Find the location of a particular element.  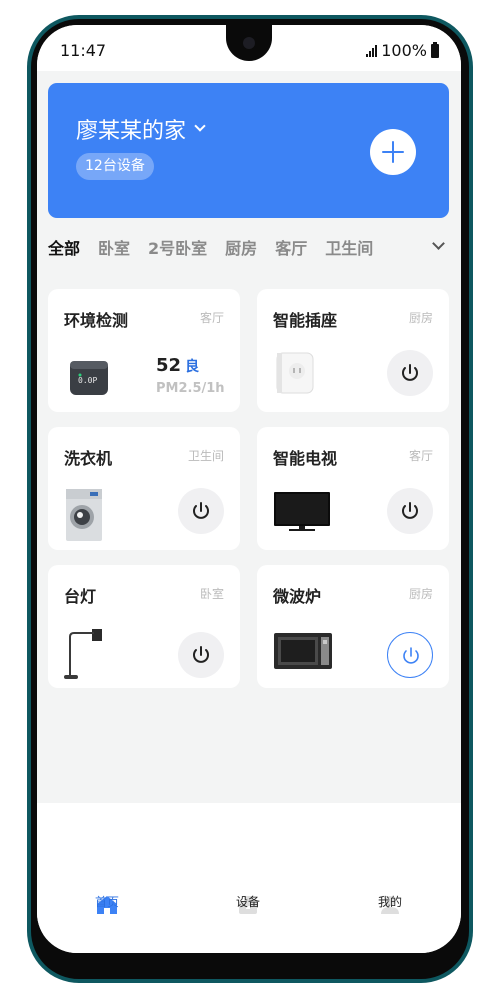

home-selector: 廖某某的家 is located at coordinates (141, 129).